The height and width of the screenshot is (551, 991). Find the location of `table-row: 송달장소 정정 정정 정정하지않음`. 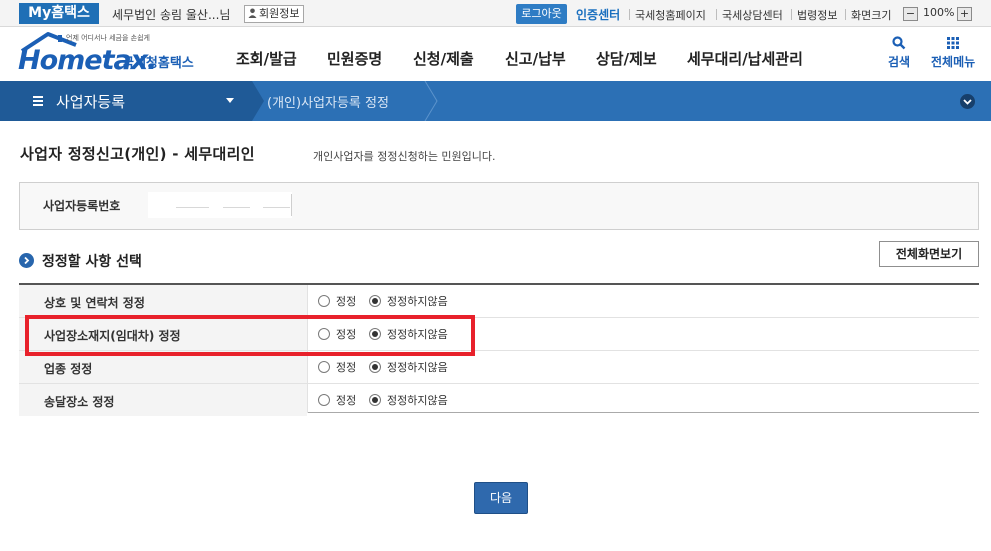

table-row: 송달장소 정정 정정 정정하지않음 is located at coordinates (499, 400).